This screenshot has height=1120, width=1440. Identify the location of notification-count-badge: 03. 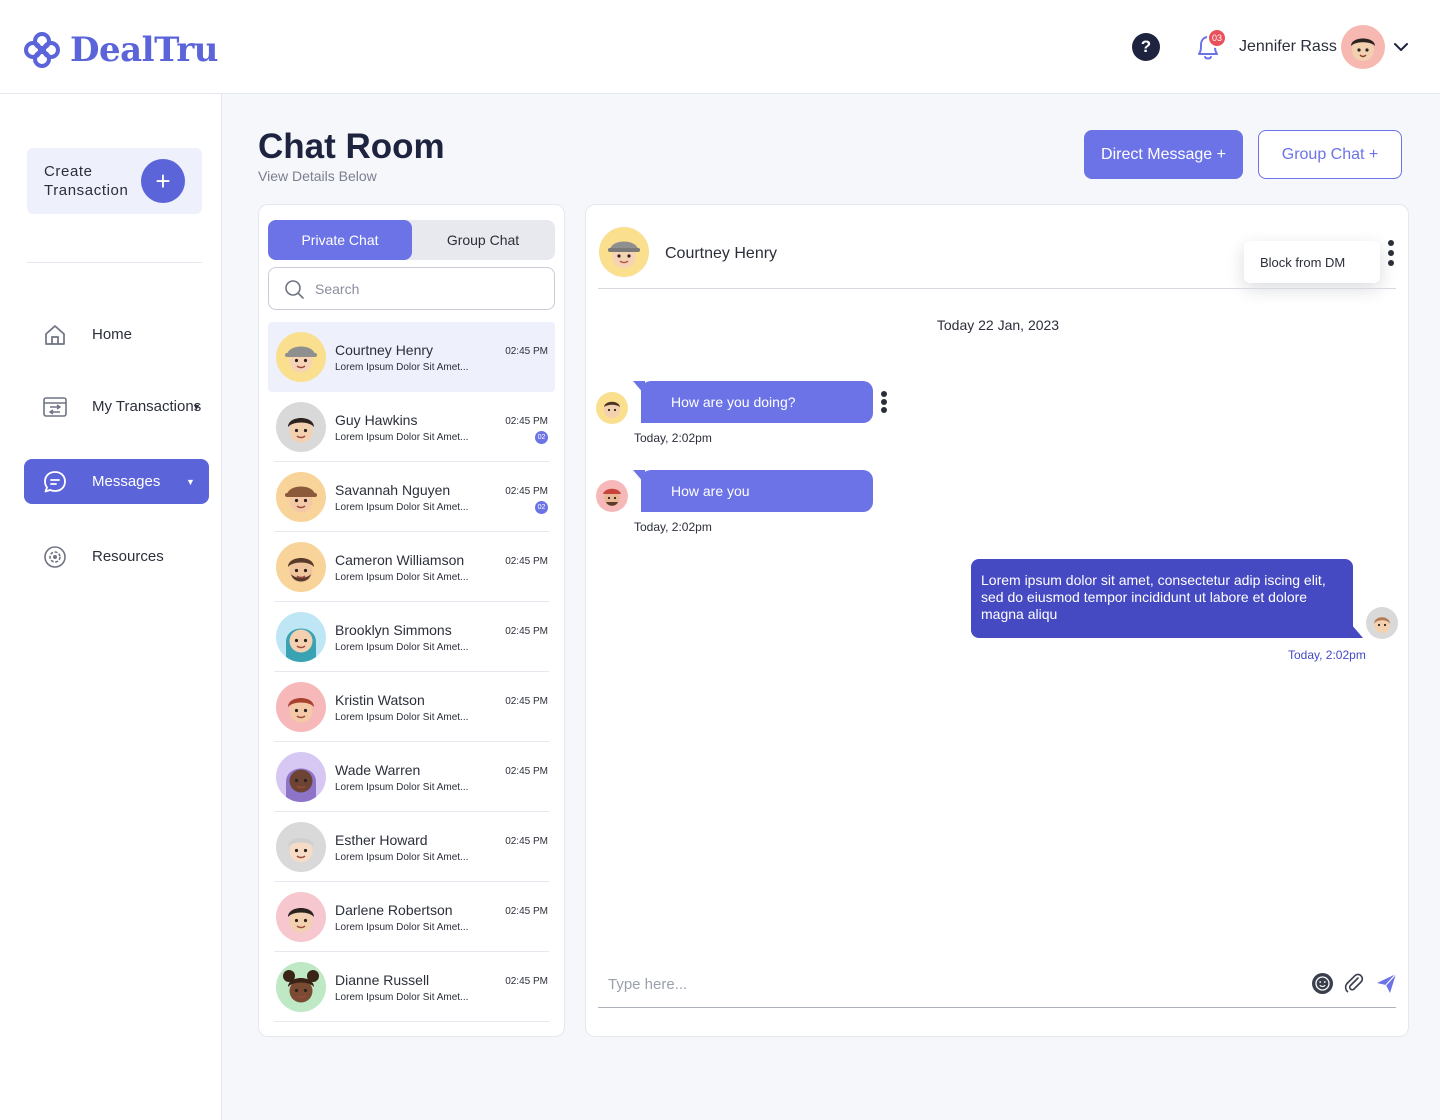
(1217, 38).